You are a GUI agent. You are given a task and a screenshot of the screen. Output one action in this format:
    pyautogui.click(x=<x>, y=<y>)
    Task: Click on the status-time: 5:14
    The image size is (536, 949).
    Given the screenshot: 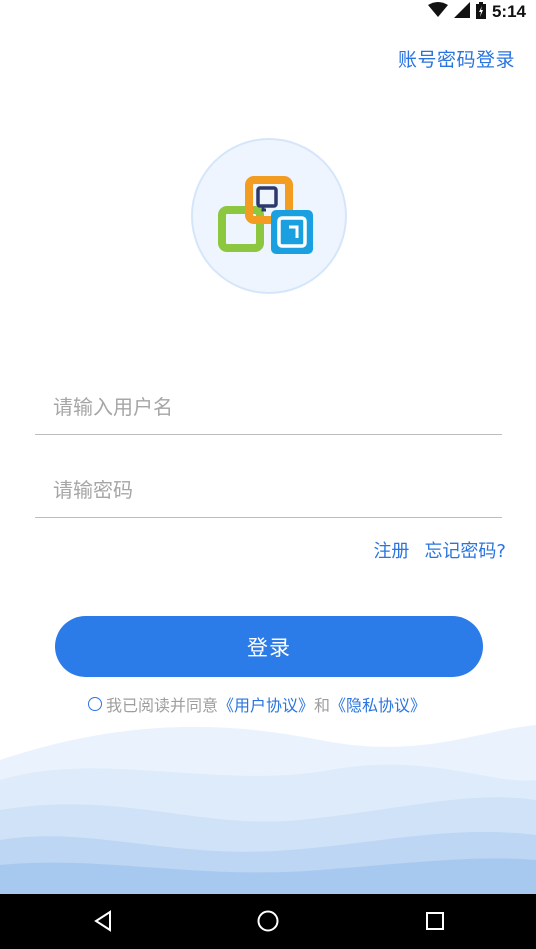 What is the action you would take?
    pyautogui.click(x=508, y=11)
    